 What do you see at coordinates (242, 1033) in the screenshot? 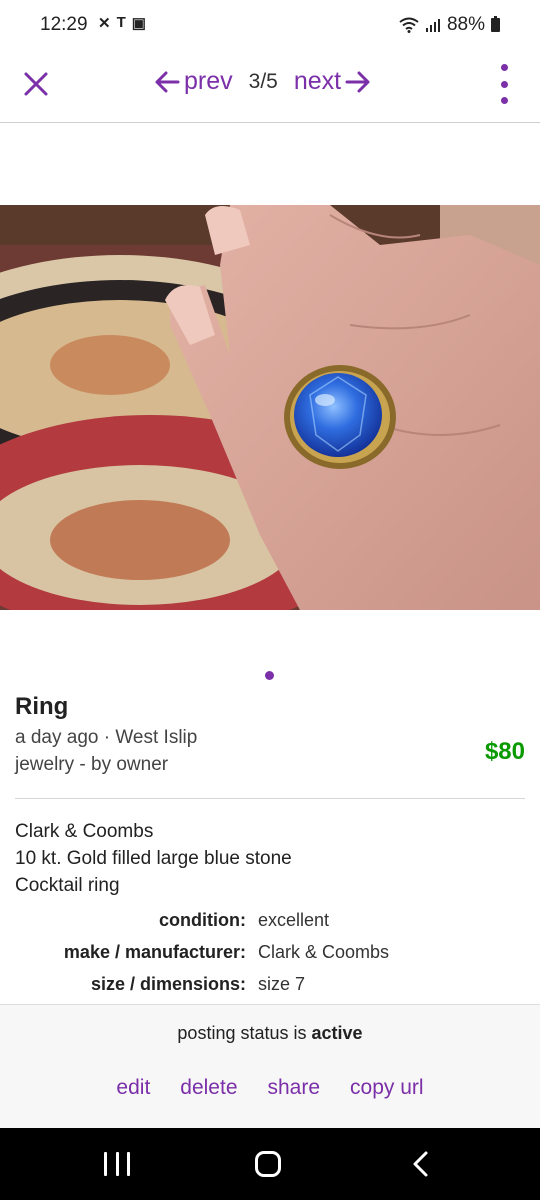
I see `posting-status-prefix: posting status is` at bounding box center [242, 1033].